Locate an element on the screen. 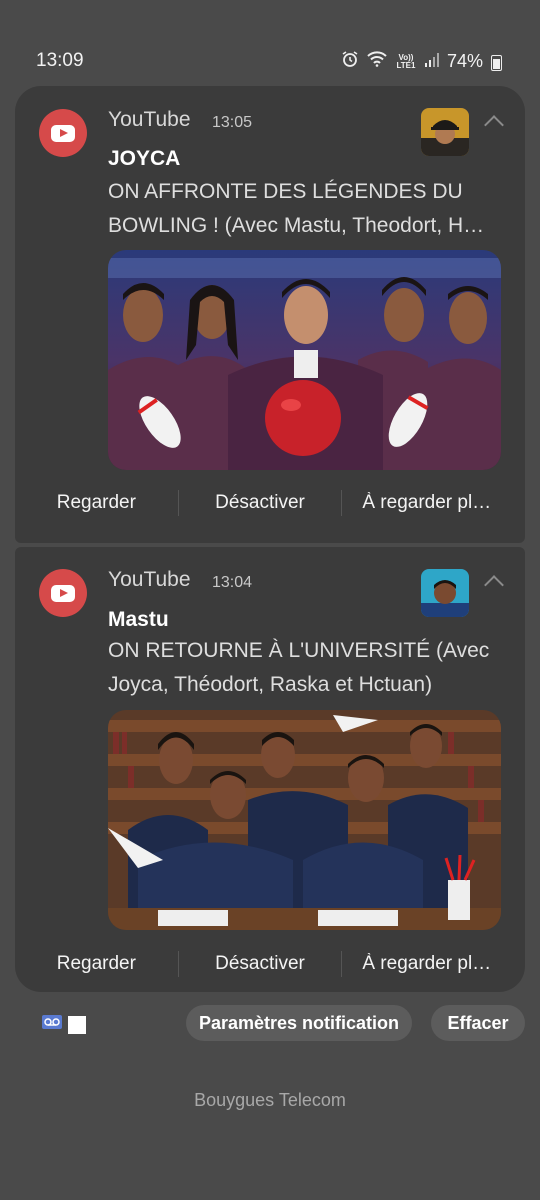 Image resolution: width=540 pixels, height=1200 pixels. battery-icon is located at coordinates (496, 62).